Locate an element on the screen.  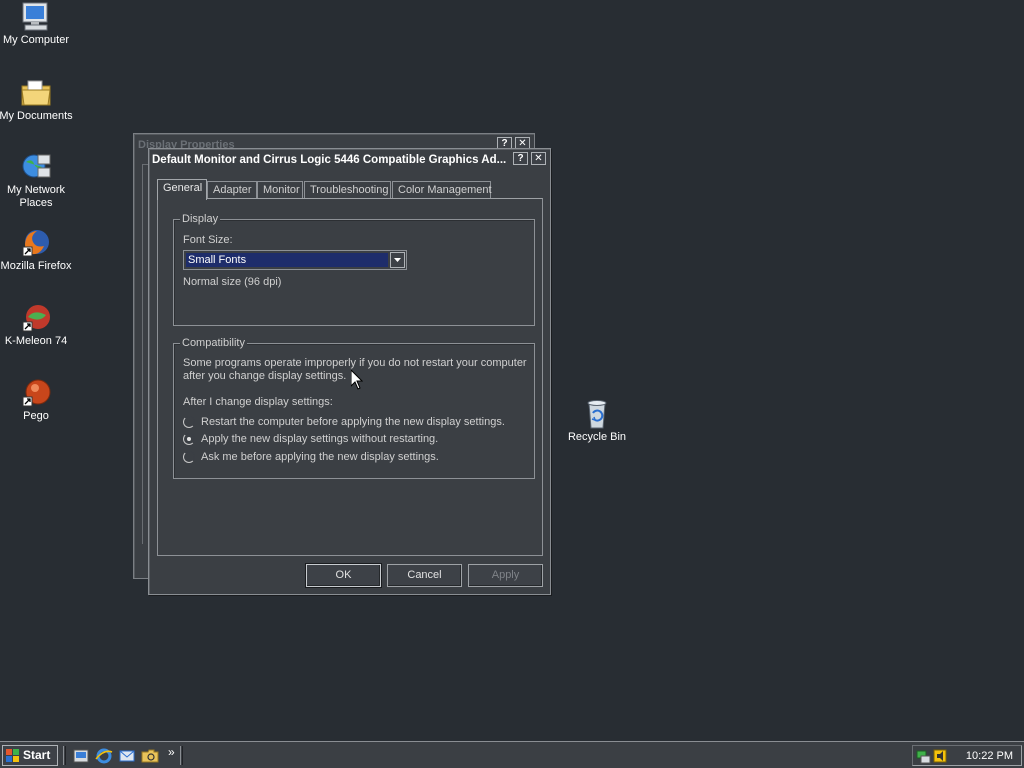
desktop-icon-label: My Documents is located at coordinates (36, 116).